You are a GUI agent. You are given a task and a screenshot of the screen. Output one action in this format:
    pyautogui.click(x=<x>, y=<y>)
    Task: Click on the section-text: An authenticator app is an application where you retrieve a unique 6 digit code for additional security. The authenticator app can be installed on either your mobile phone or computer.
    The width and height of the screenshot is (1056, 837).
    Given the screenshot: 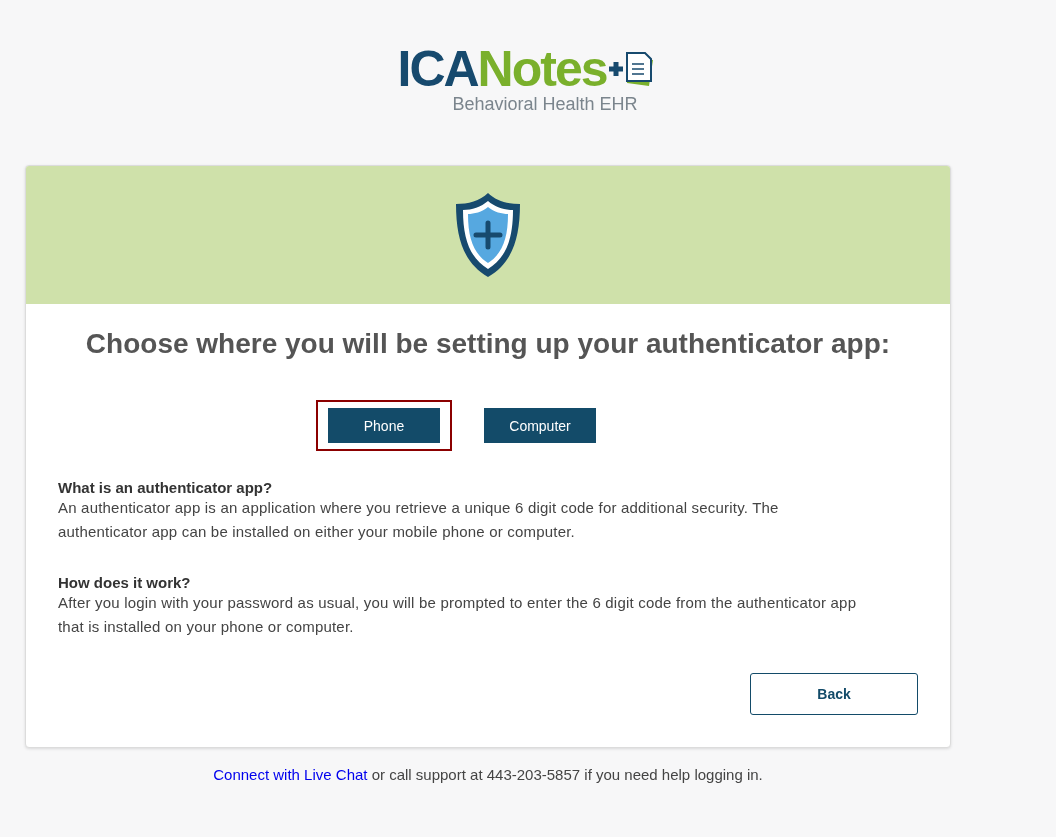 What is the action you would take?
    pyautogui.click(x=419, y=520)
    